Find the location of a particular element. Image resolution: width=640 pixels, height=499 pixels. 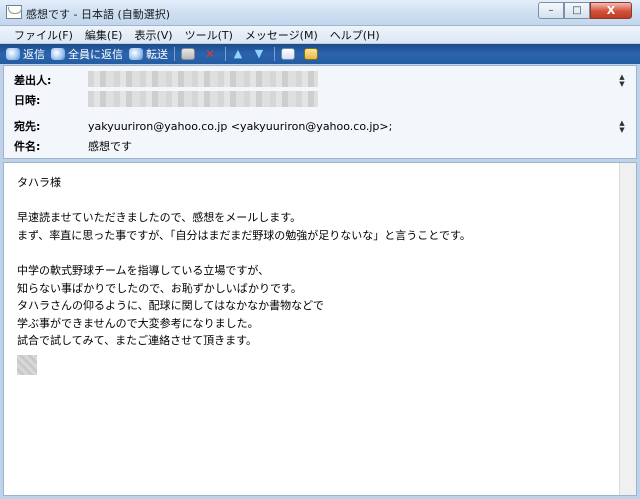

from-scroll-arrows: ▲ ▼ is located at coordinates (622, 81).